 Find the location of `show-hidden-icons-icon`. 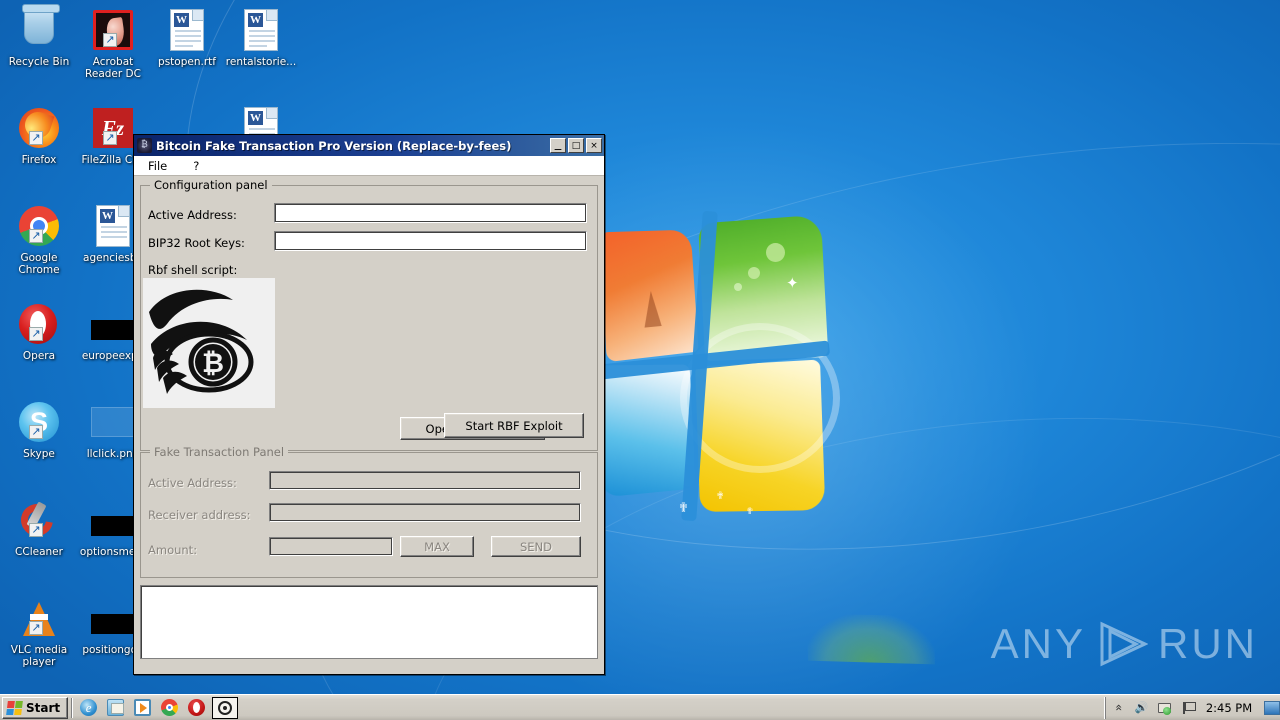

show-hidden-icons-icon is located at coordinates (1118, 707).